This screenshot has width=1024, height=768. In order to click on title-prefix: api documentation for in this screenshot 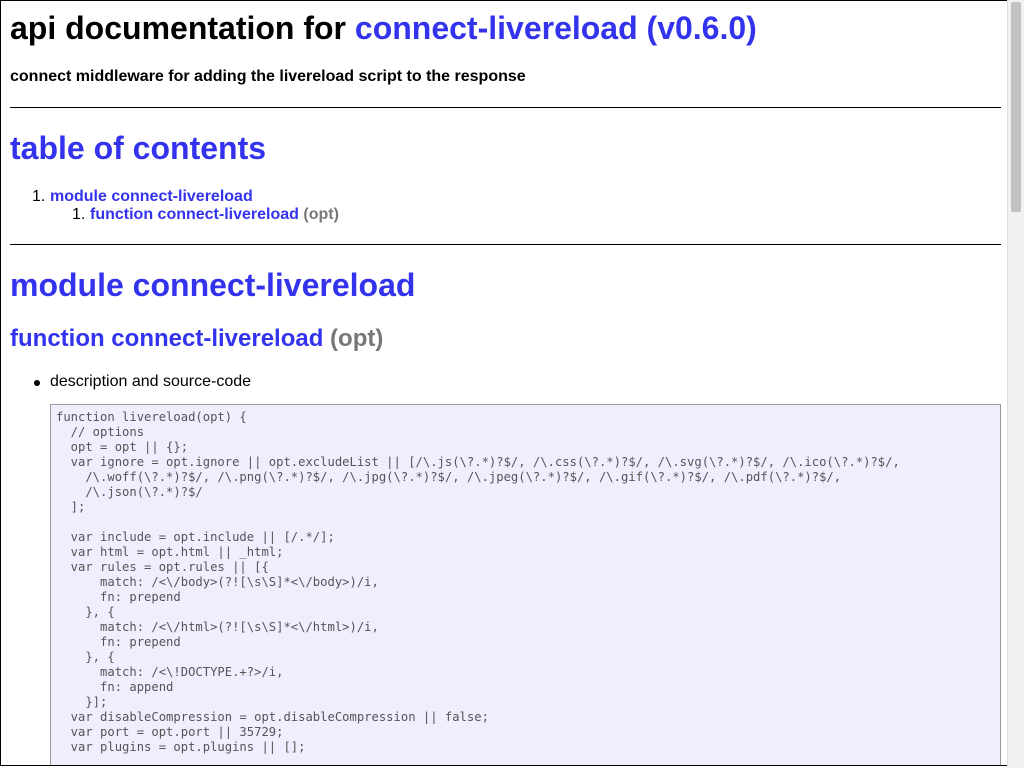, I will do `click(178, 28)`.